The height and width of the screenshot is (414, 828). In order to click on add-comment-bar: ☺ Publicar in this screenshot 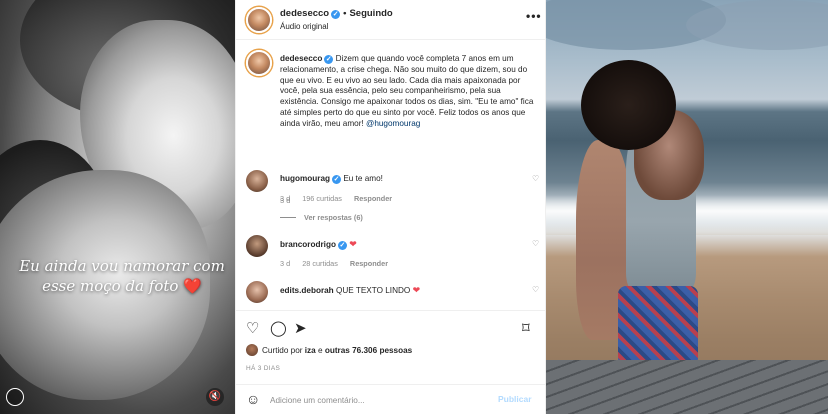, I will do `click(391, 399)`.